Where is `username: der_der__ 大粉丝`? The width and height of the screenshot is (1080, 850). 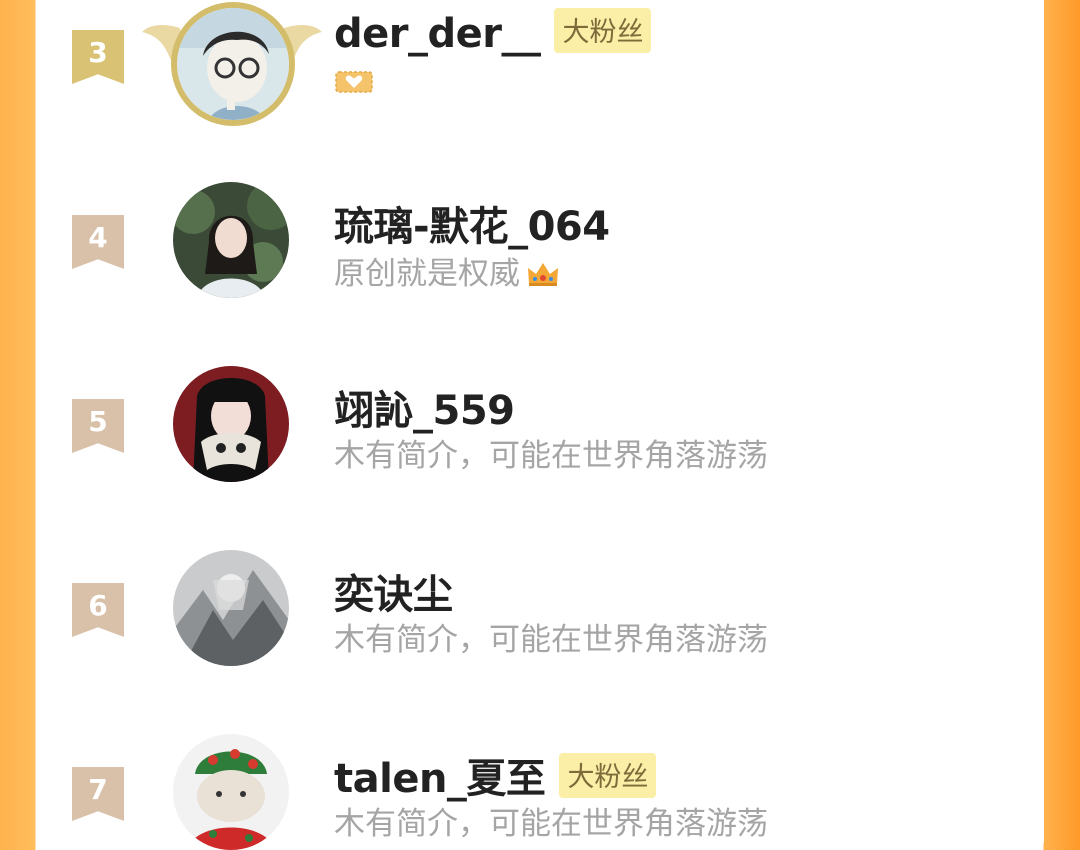
username: der_der__ 大粉丝 is located at coordinates (493, 32).